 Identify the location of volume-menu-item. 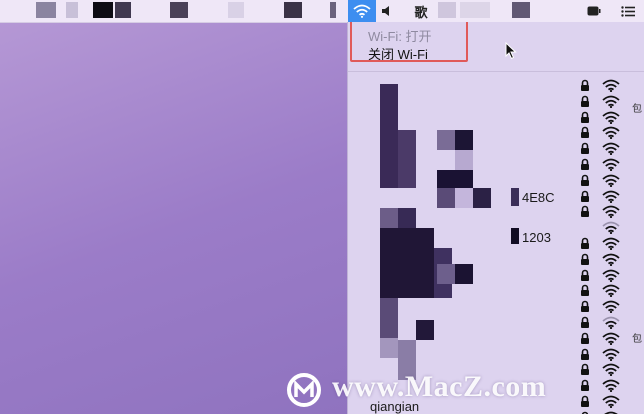
(387, 11).